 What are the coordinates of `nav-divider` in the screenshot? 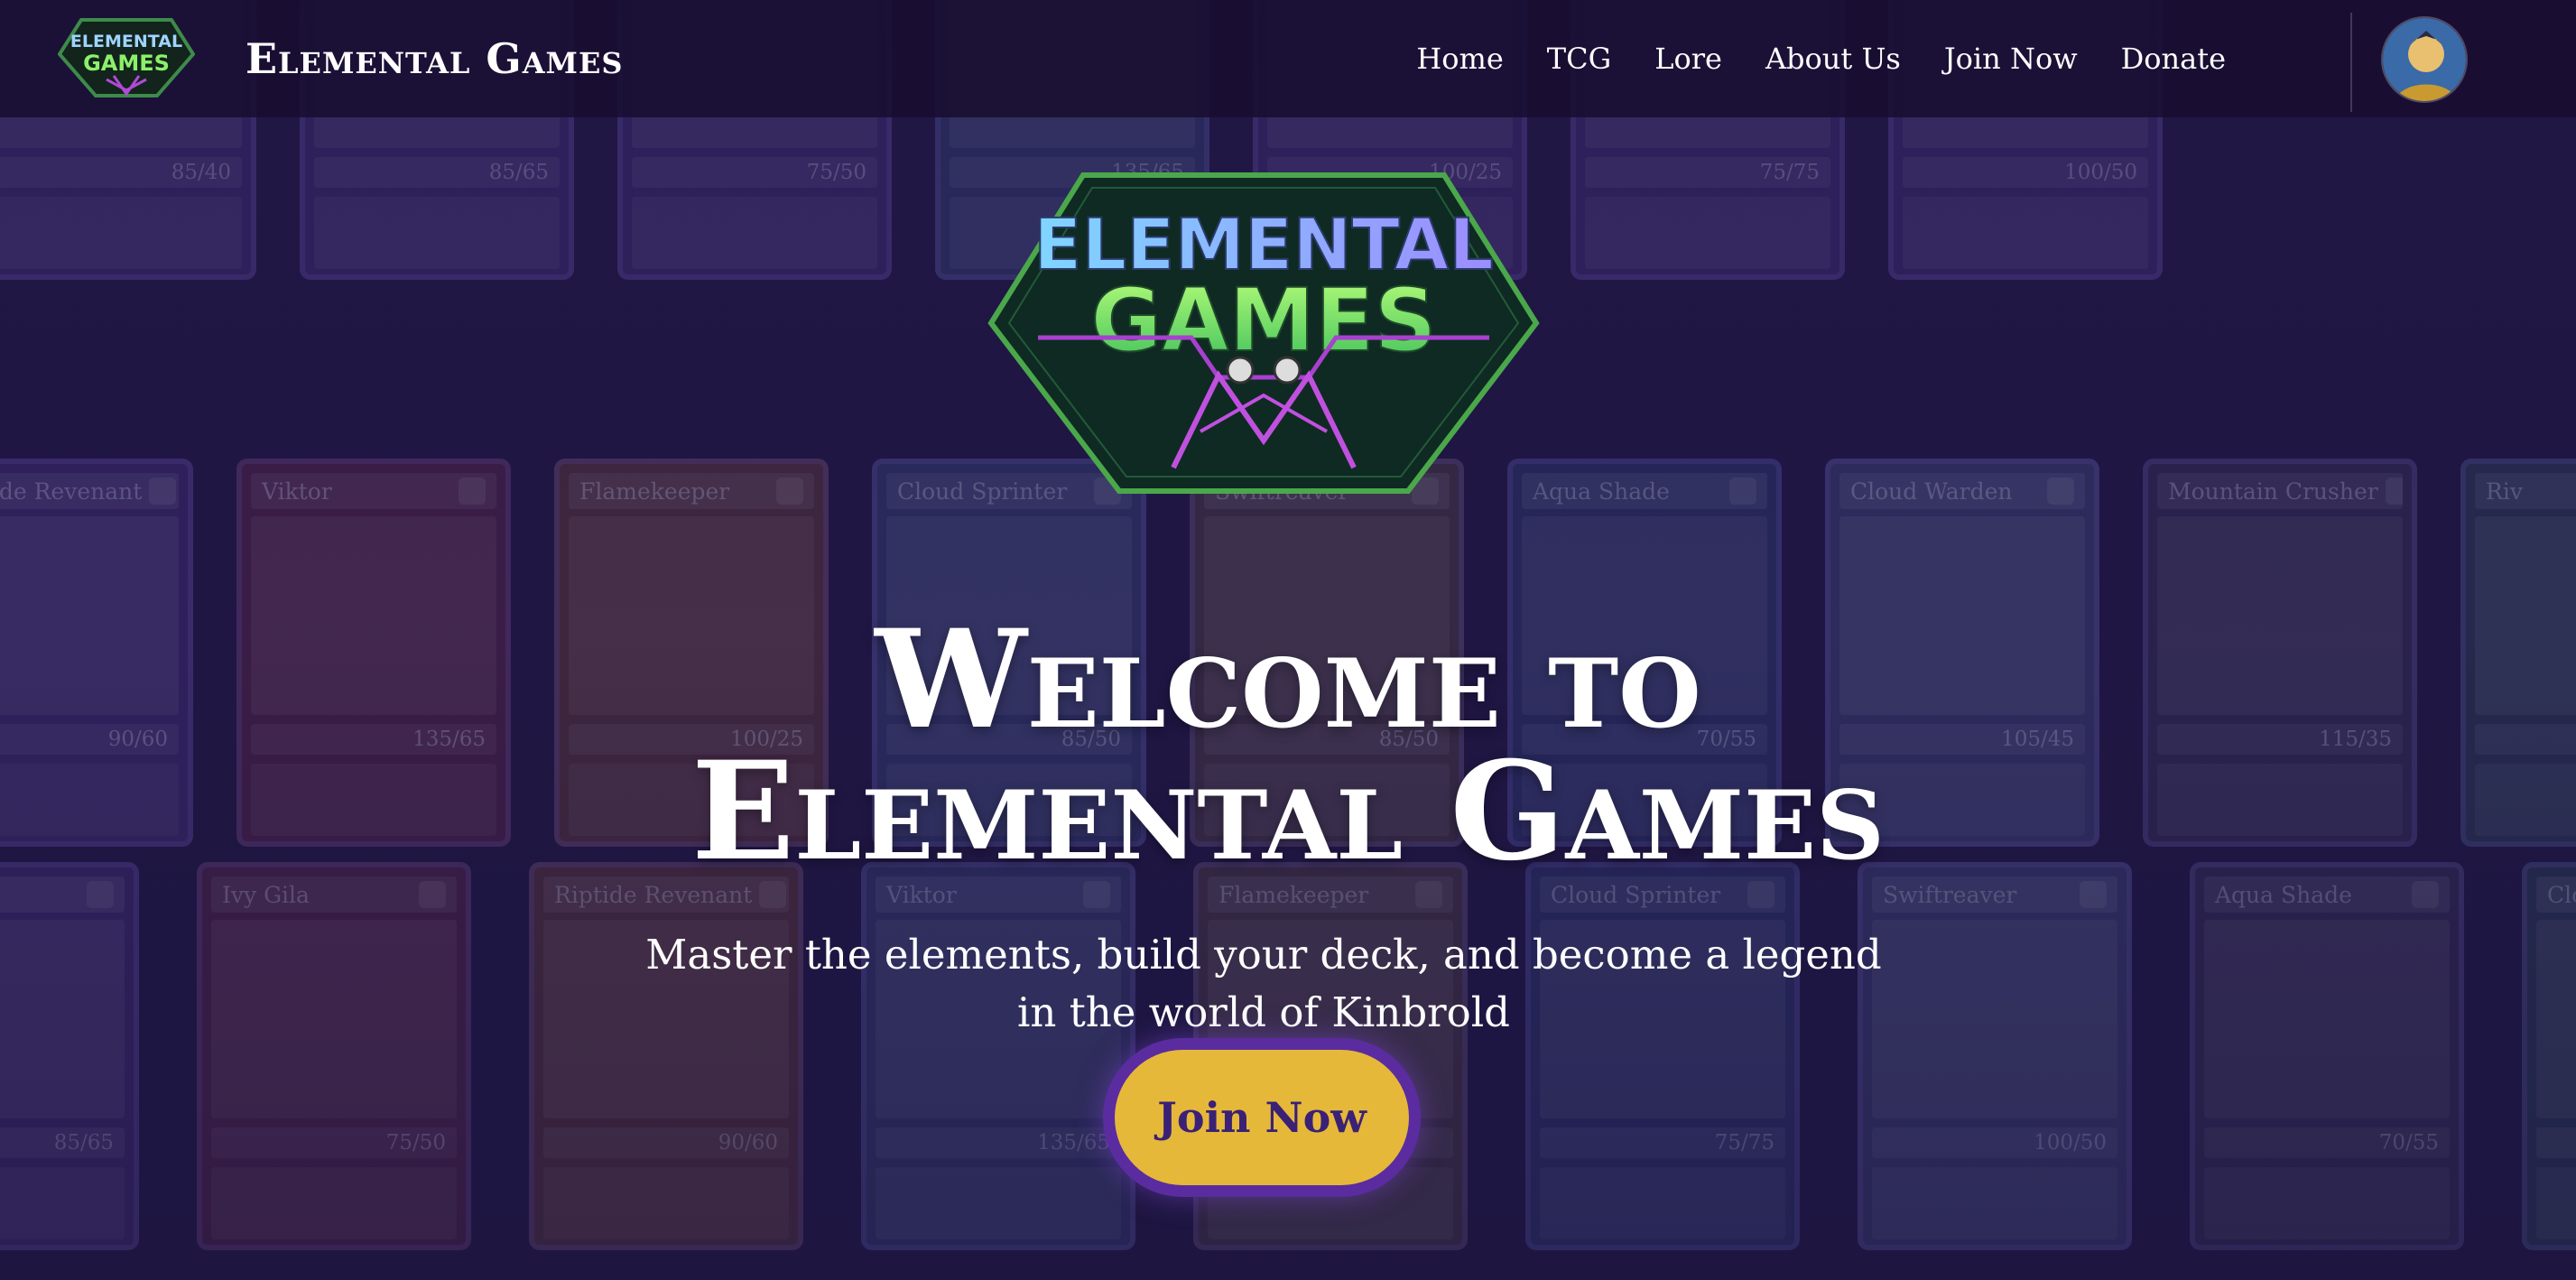 It's located at (2351, 62).